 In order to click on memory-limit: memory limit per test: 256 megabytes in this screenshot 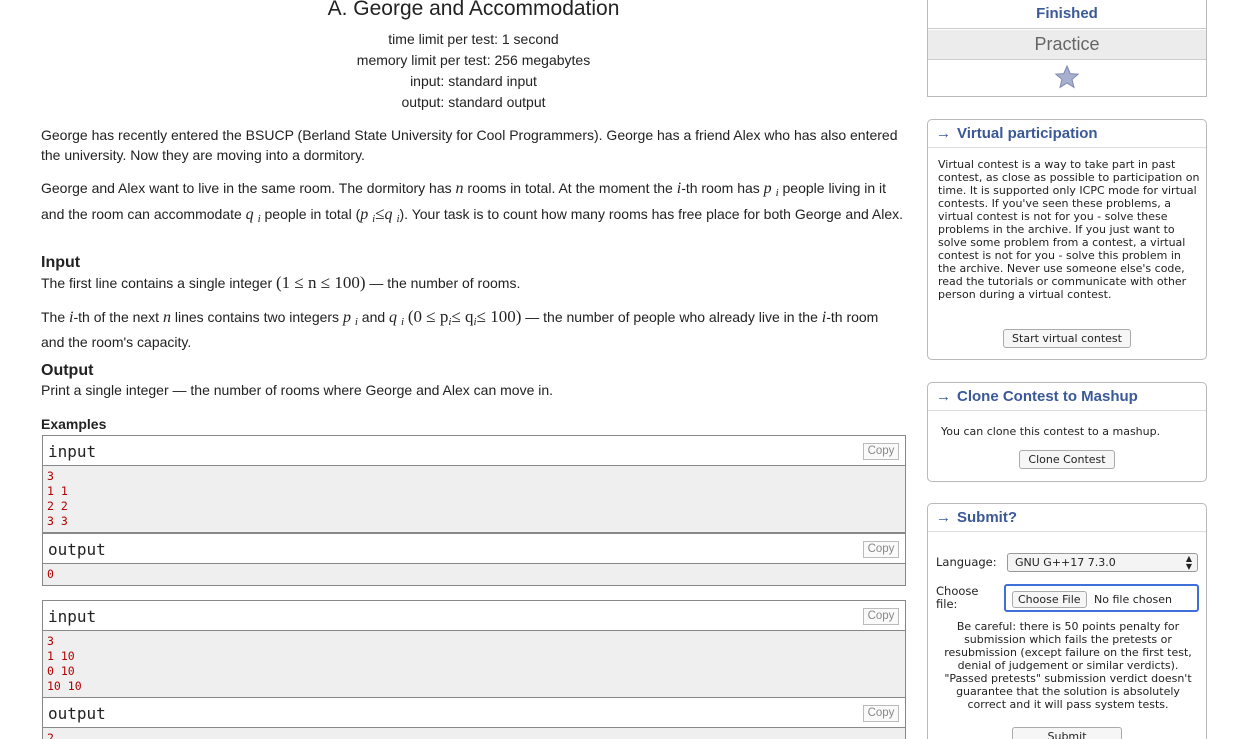, I will do `click(473, 60)`.